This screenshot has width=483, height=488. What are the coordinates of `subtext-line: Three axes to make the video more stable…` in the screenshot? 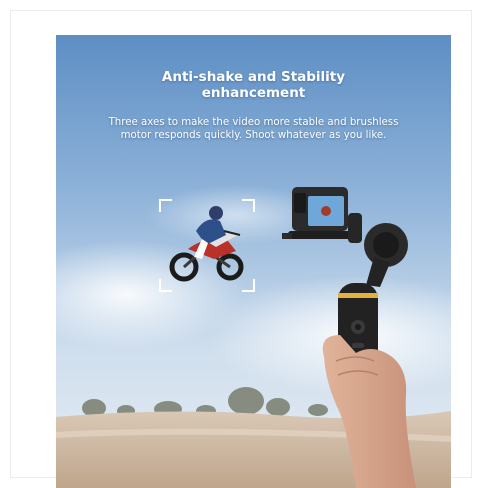 It's located at (253, 122).